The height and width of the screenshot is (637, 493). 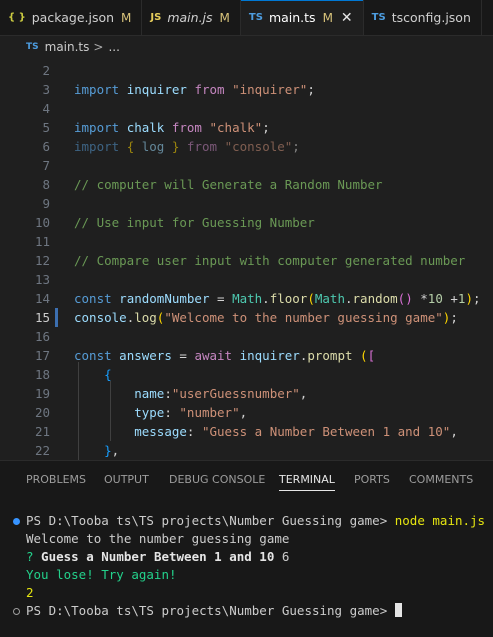 I want to click on code-token: +, so click(x=450, y=298).